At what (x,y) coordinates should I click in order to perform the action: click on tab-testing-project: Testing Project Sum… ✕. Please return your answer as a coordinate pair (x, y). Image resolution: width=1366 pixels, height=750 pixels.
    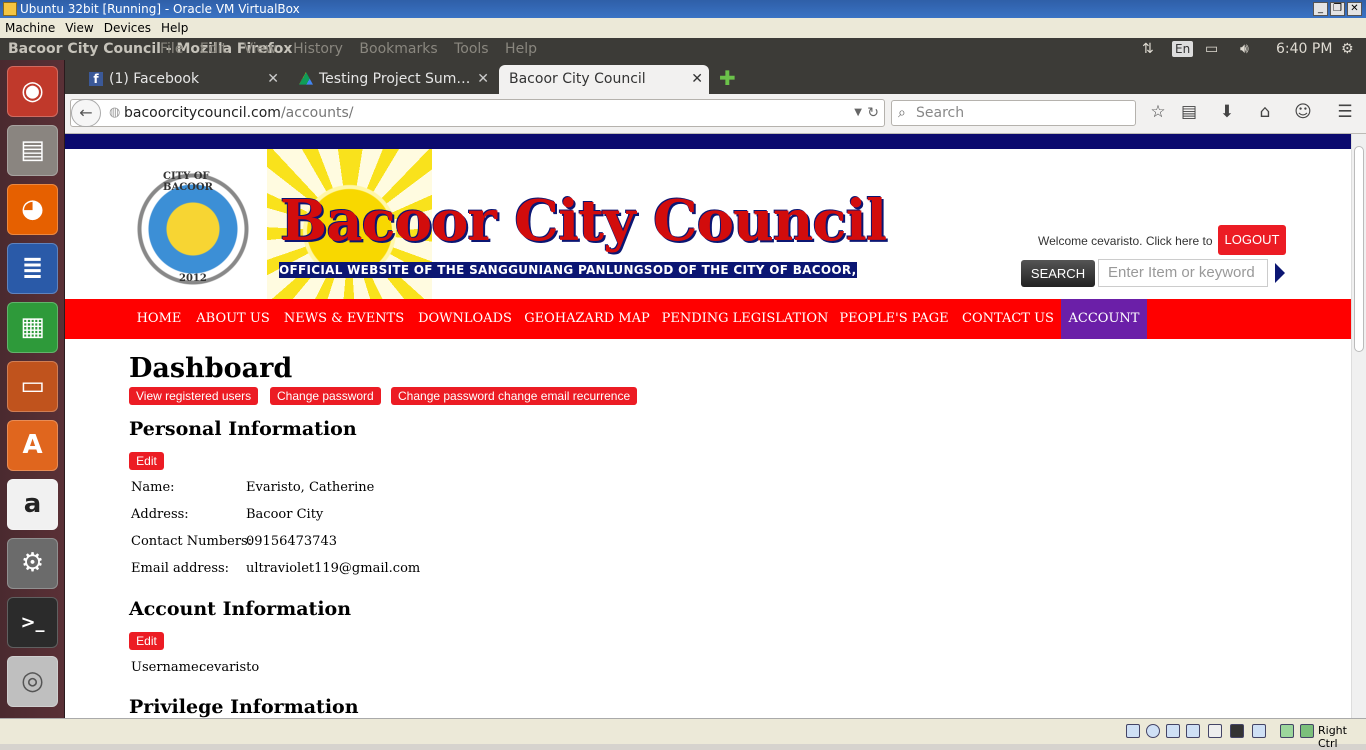
    Looking at the image, I should click on (395, 79).